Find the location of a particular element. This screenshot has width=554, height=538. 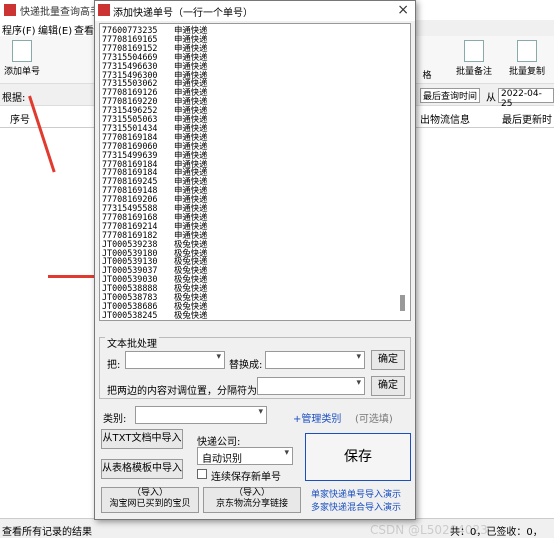

continuous-save-checkbox is located at coordinates (202, 474).